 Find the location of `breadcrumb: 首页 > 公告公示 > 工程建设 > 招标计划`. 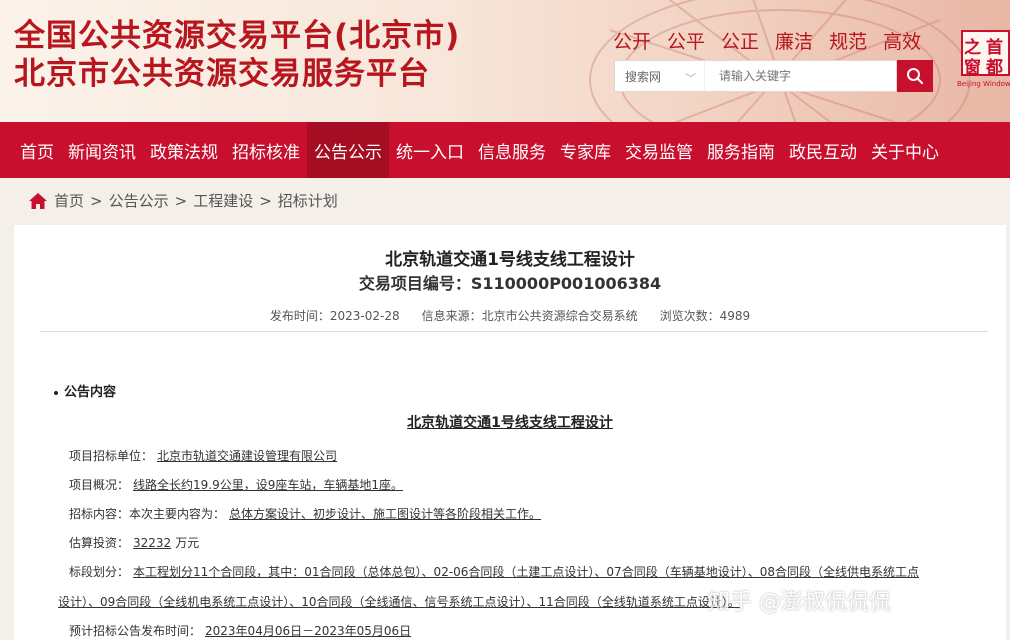

breadcrumb: 首页 > 公告公示 > 工程建设 > 招标计划 is located at coordinates (183, 200).